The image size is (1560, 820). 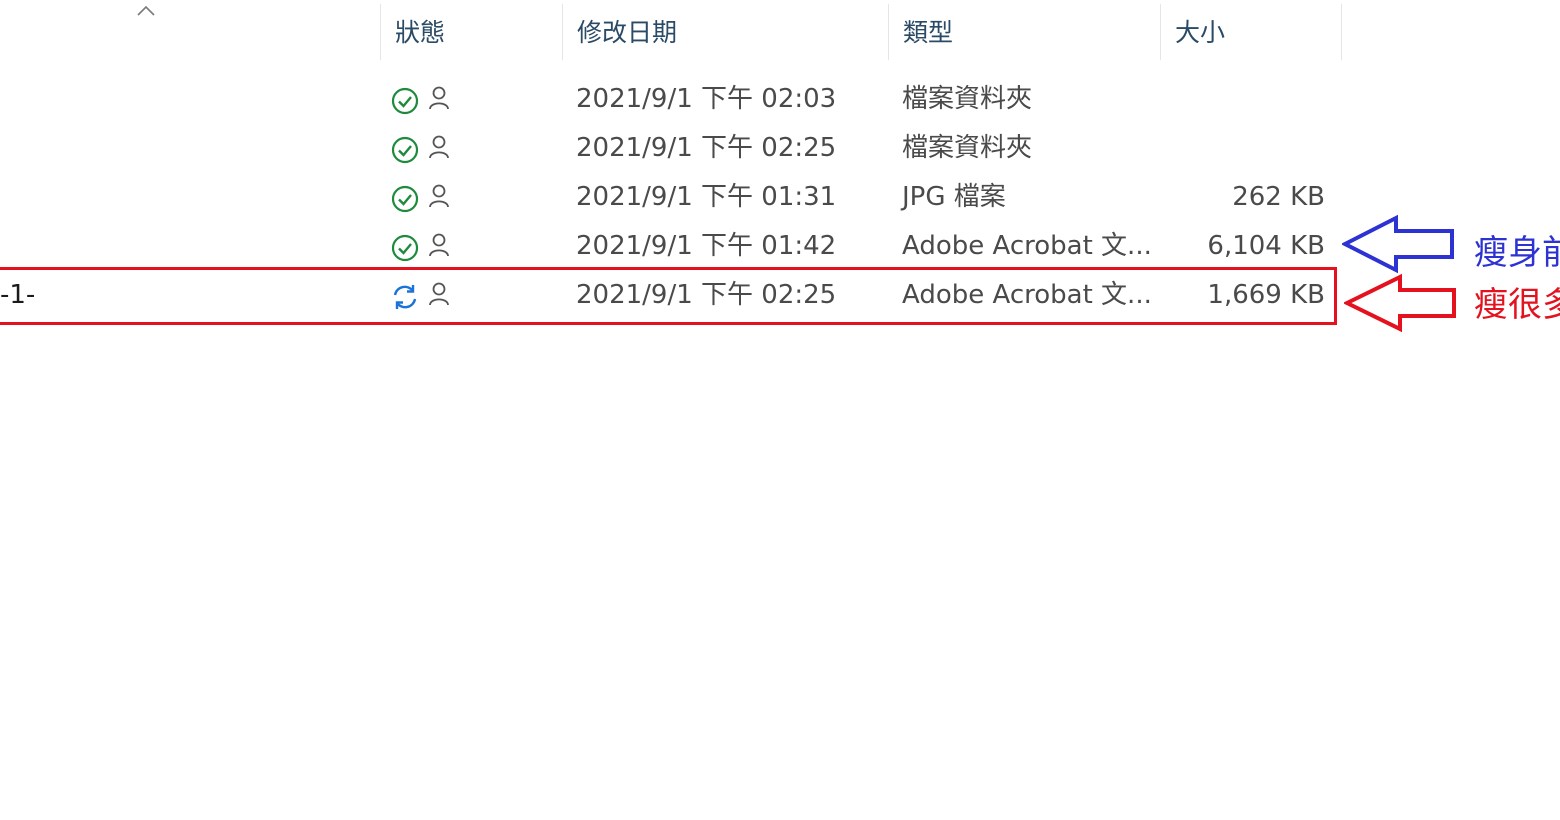 What do you see at coordinates (1278, 197) in the screenshot?
I see `file-size: 262 KB` at bounding box center [1278, 197].